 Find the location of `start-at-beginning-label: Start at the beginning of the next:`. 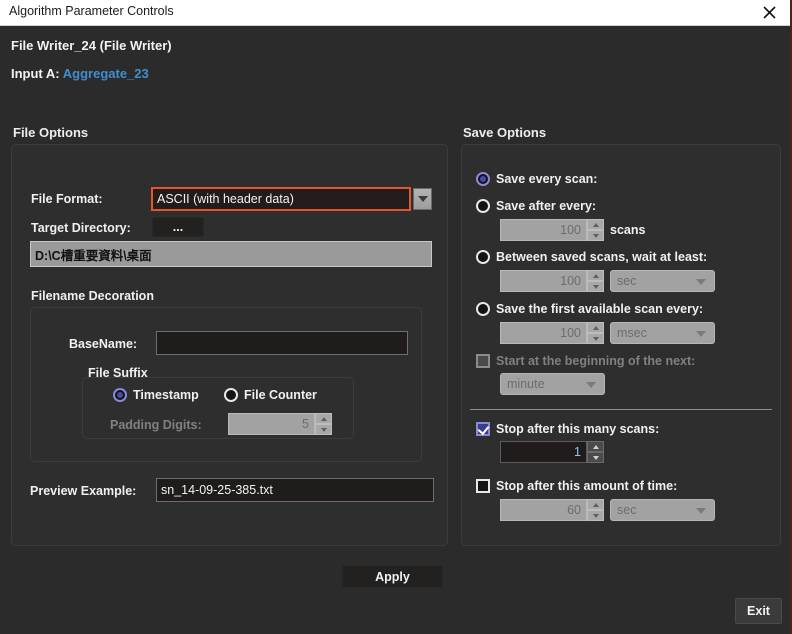

start-at-beginning-label: Start at the beginning of the next: is located at coordinates (596, 361).